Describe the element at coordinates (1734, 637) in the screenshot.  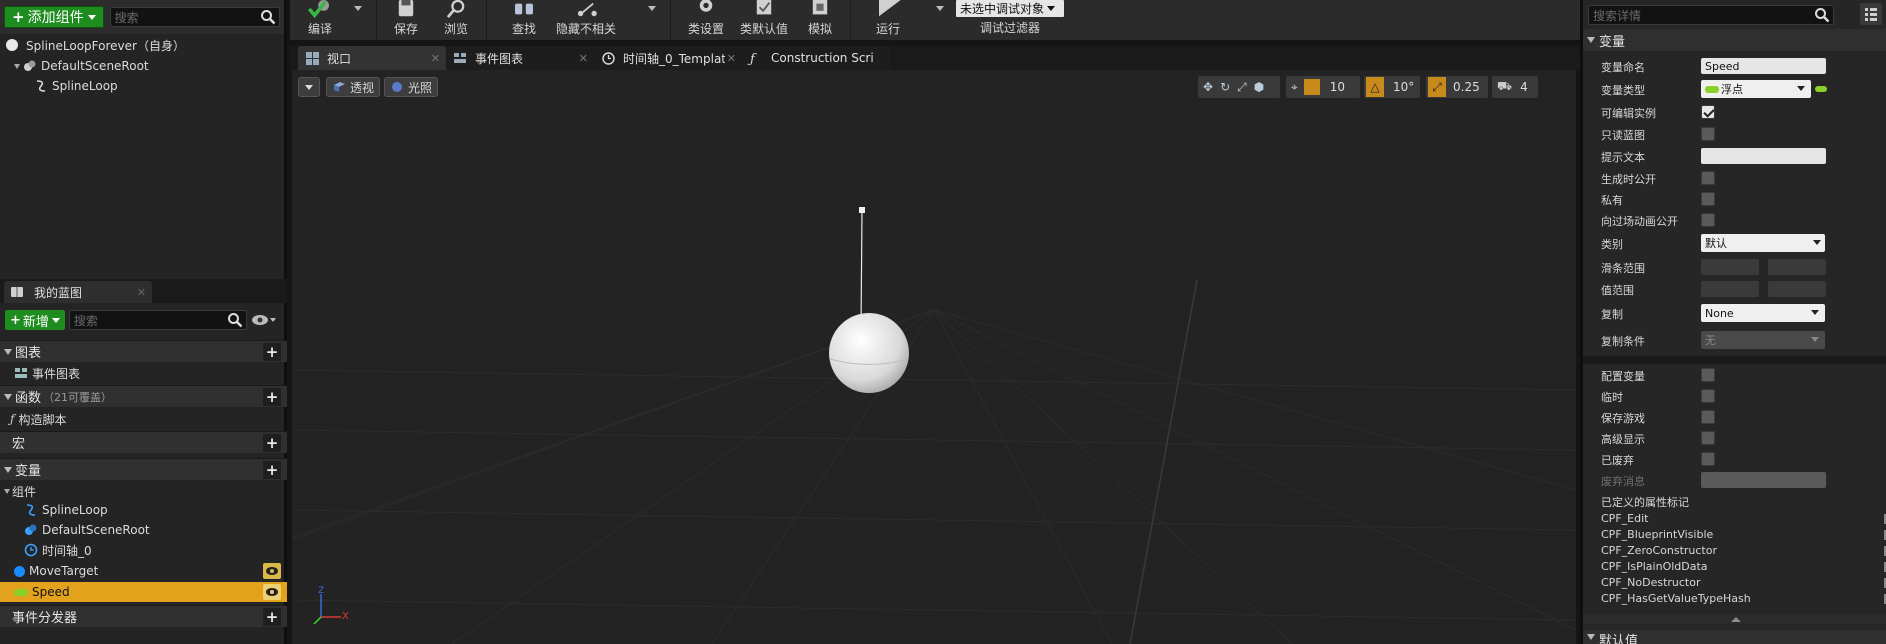
I see `default-value-category-header: 默认值` at that location.